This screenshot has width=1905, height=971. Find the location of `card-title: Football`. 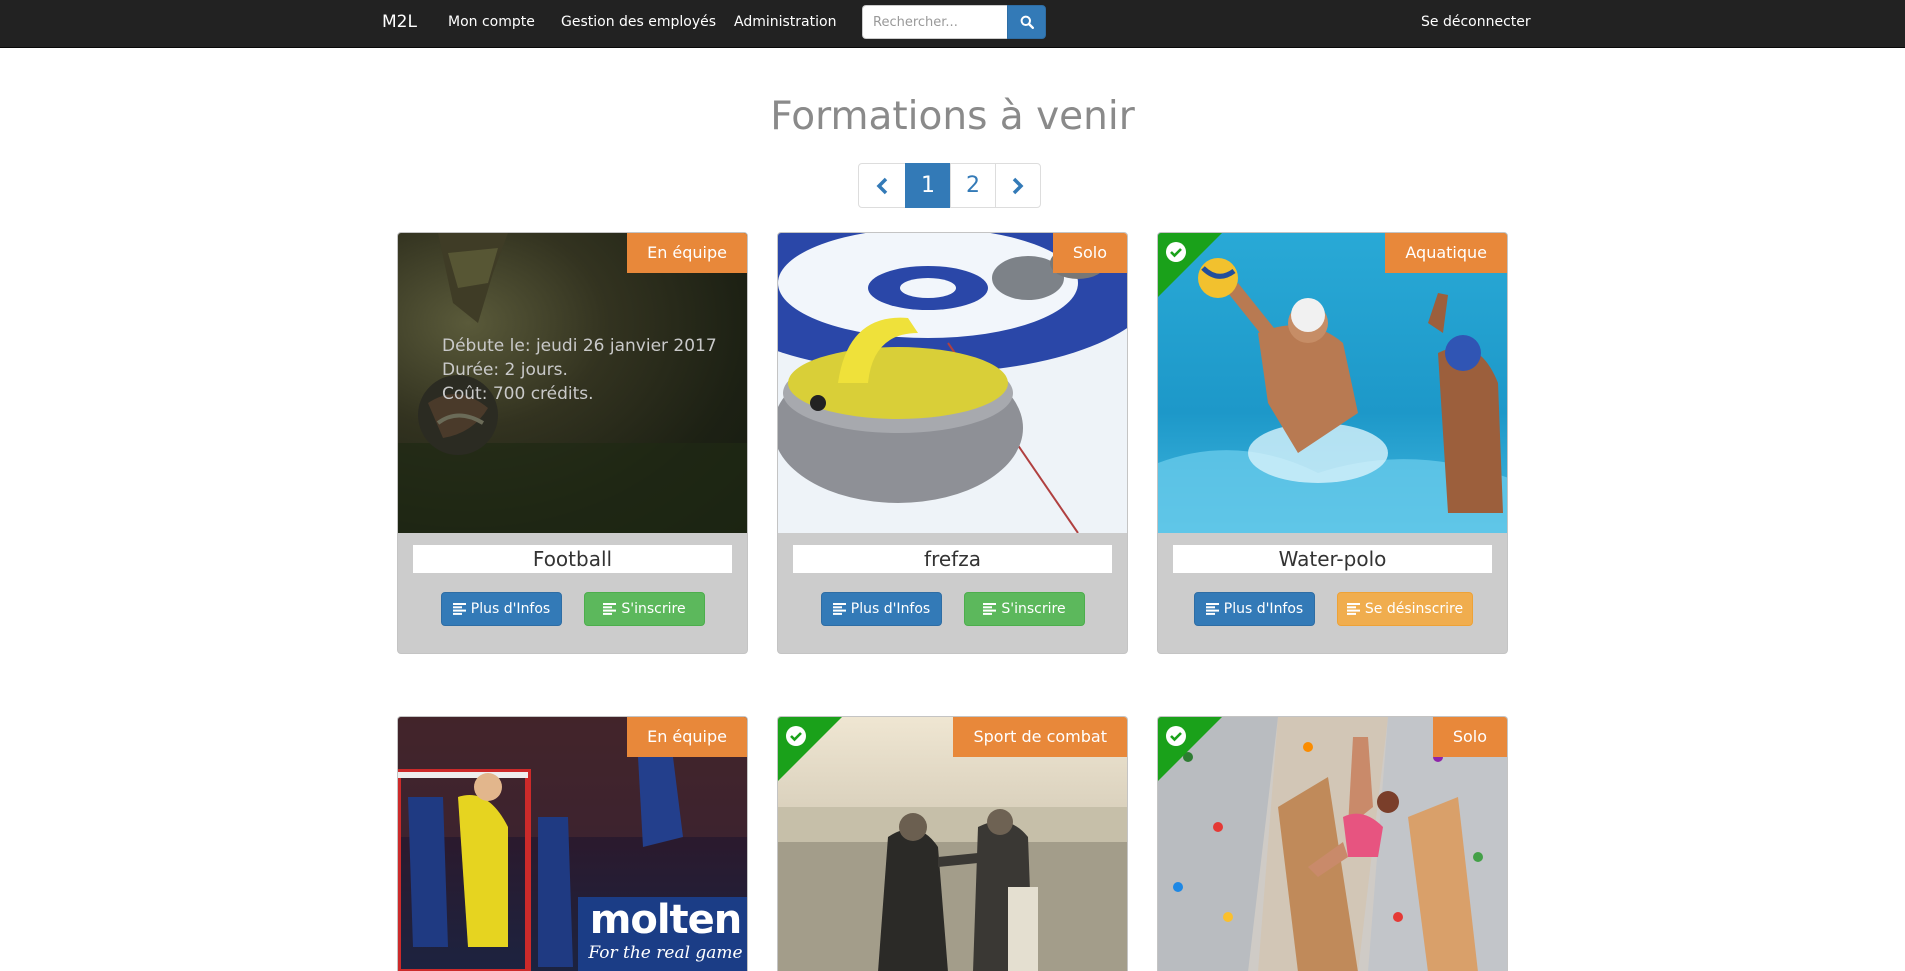

card-title: Football is located at coordinates (572, 559).